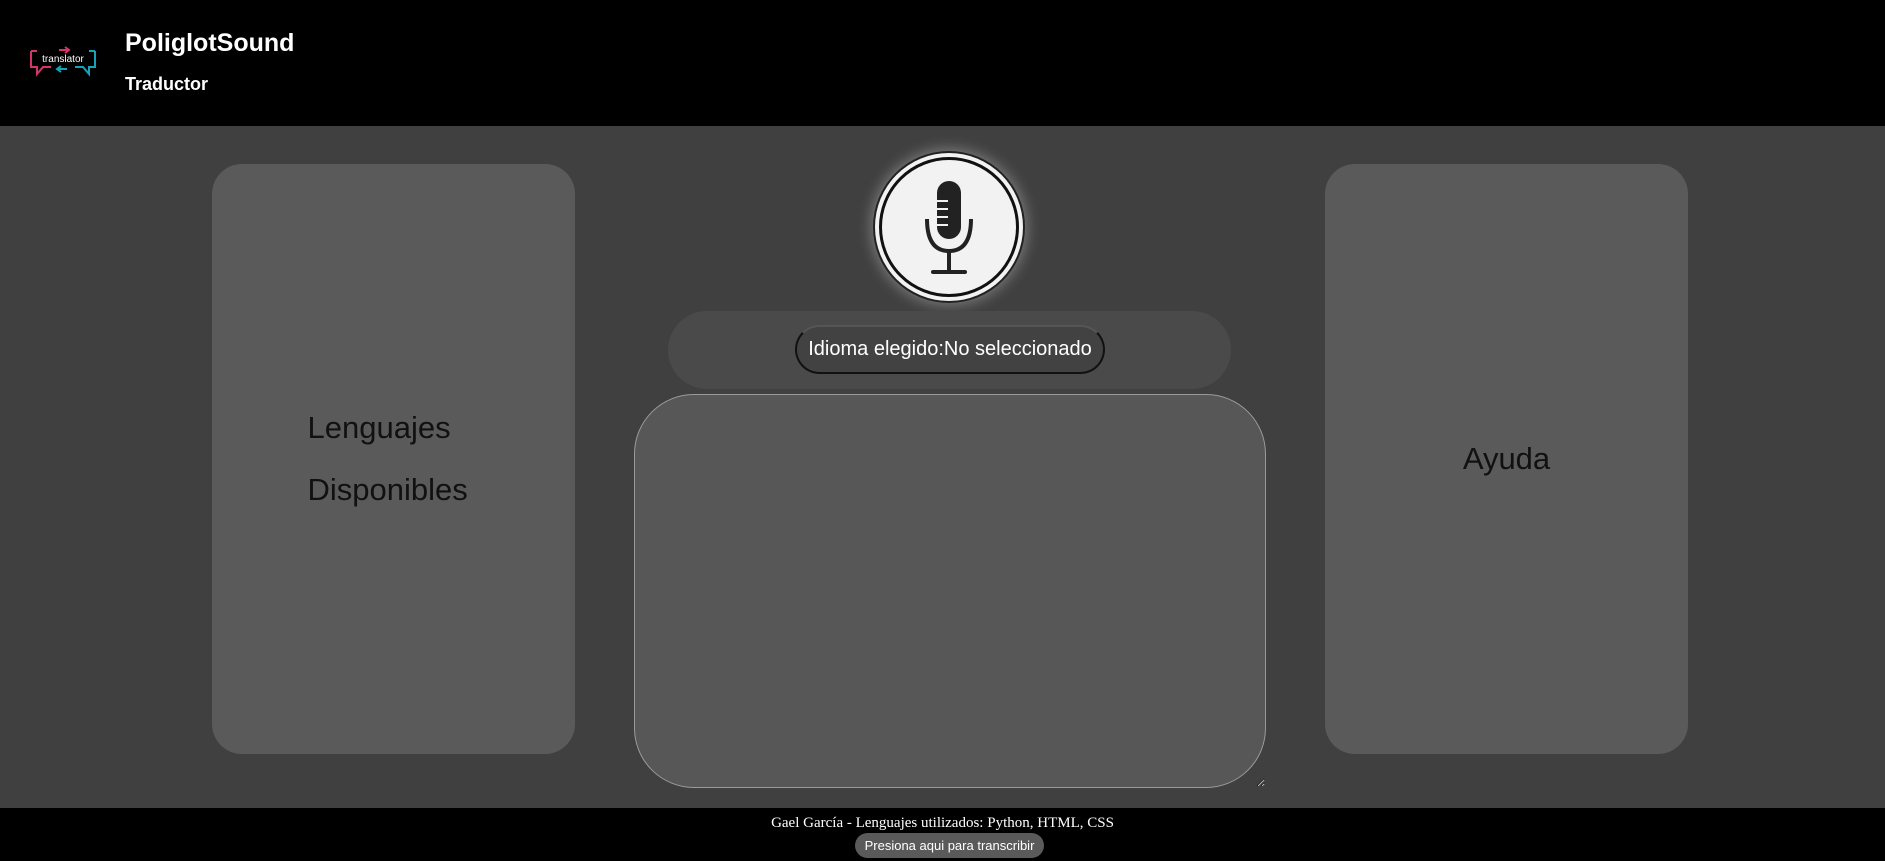  I want to click on app-title: PoliglotSound, so click(210, 43).